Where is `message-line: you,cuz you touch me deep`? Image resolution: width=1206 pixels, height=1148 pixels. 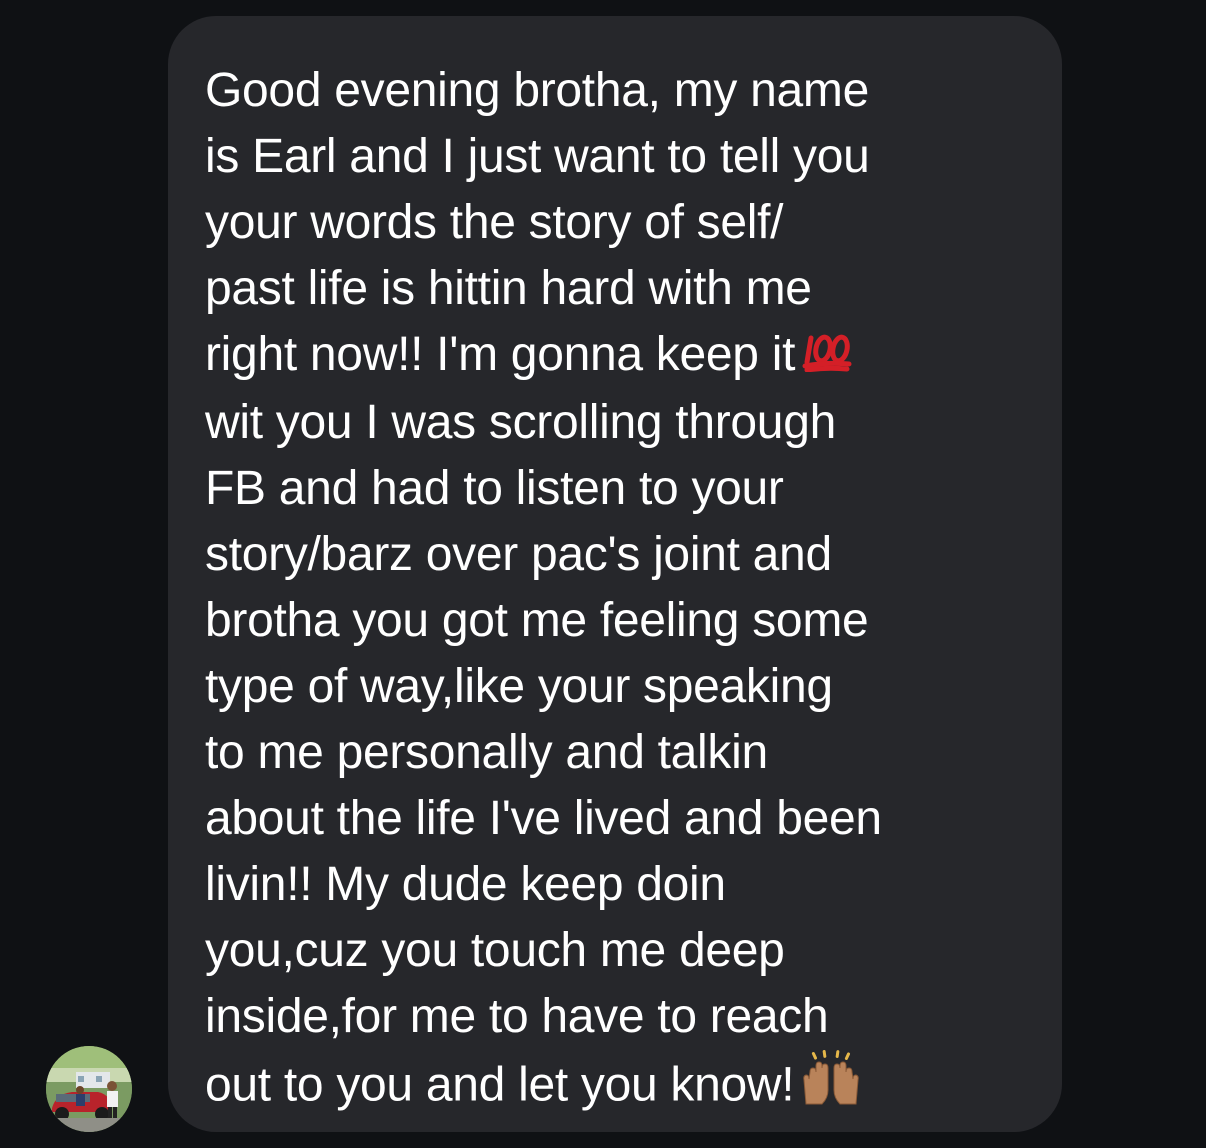
message-line: you,cuz you touch me deep is located at coordinates (495, 951).